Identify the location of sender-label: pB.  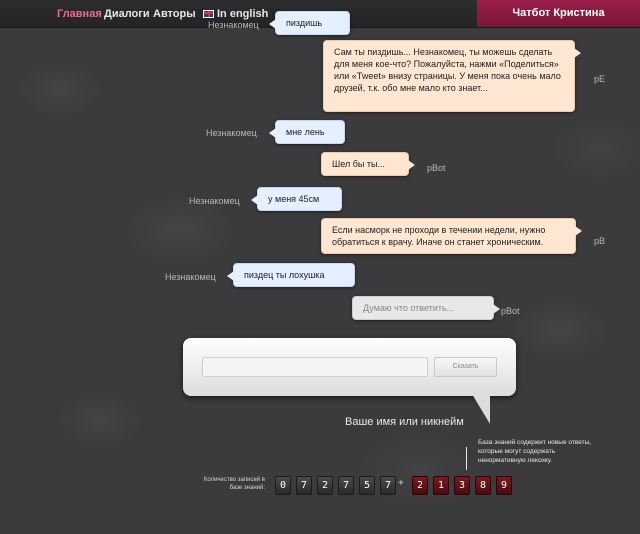
(600, 241).